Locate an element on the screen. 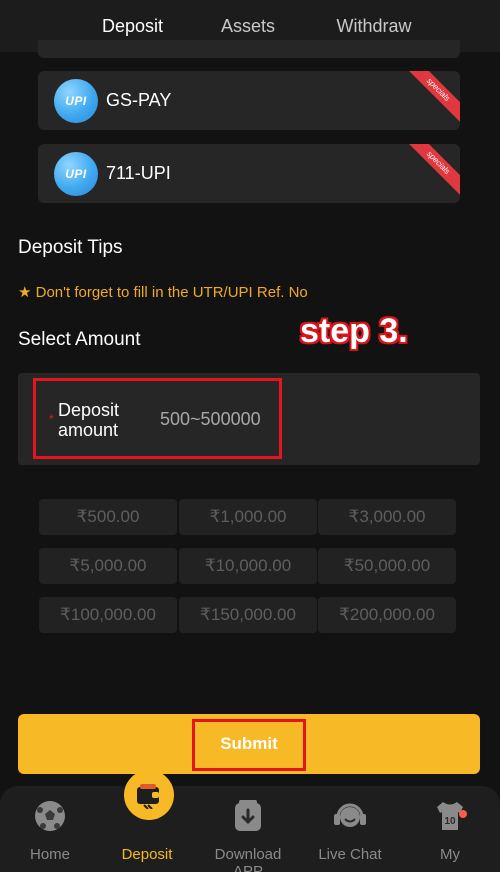  preset-amount-button: ₹10,000.00 is located at coordinates (248, 566).